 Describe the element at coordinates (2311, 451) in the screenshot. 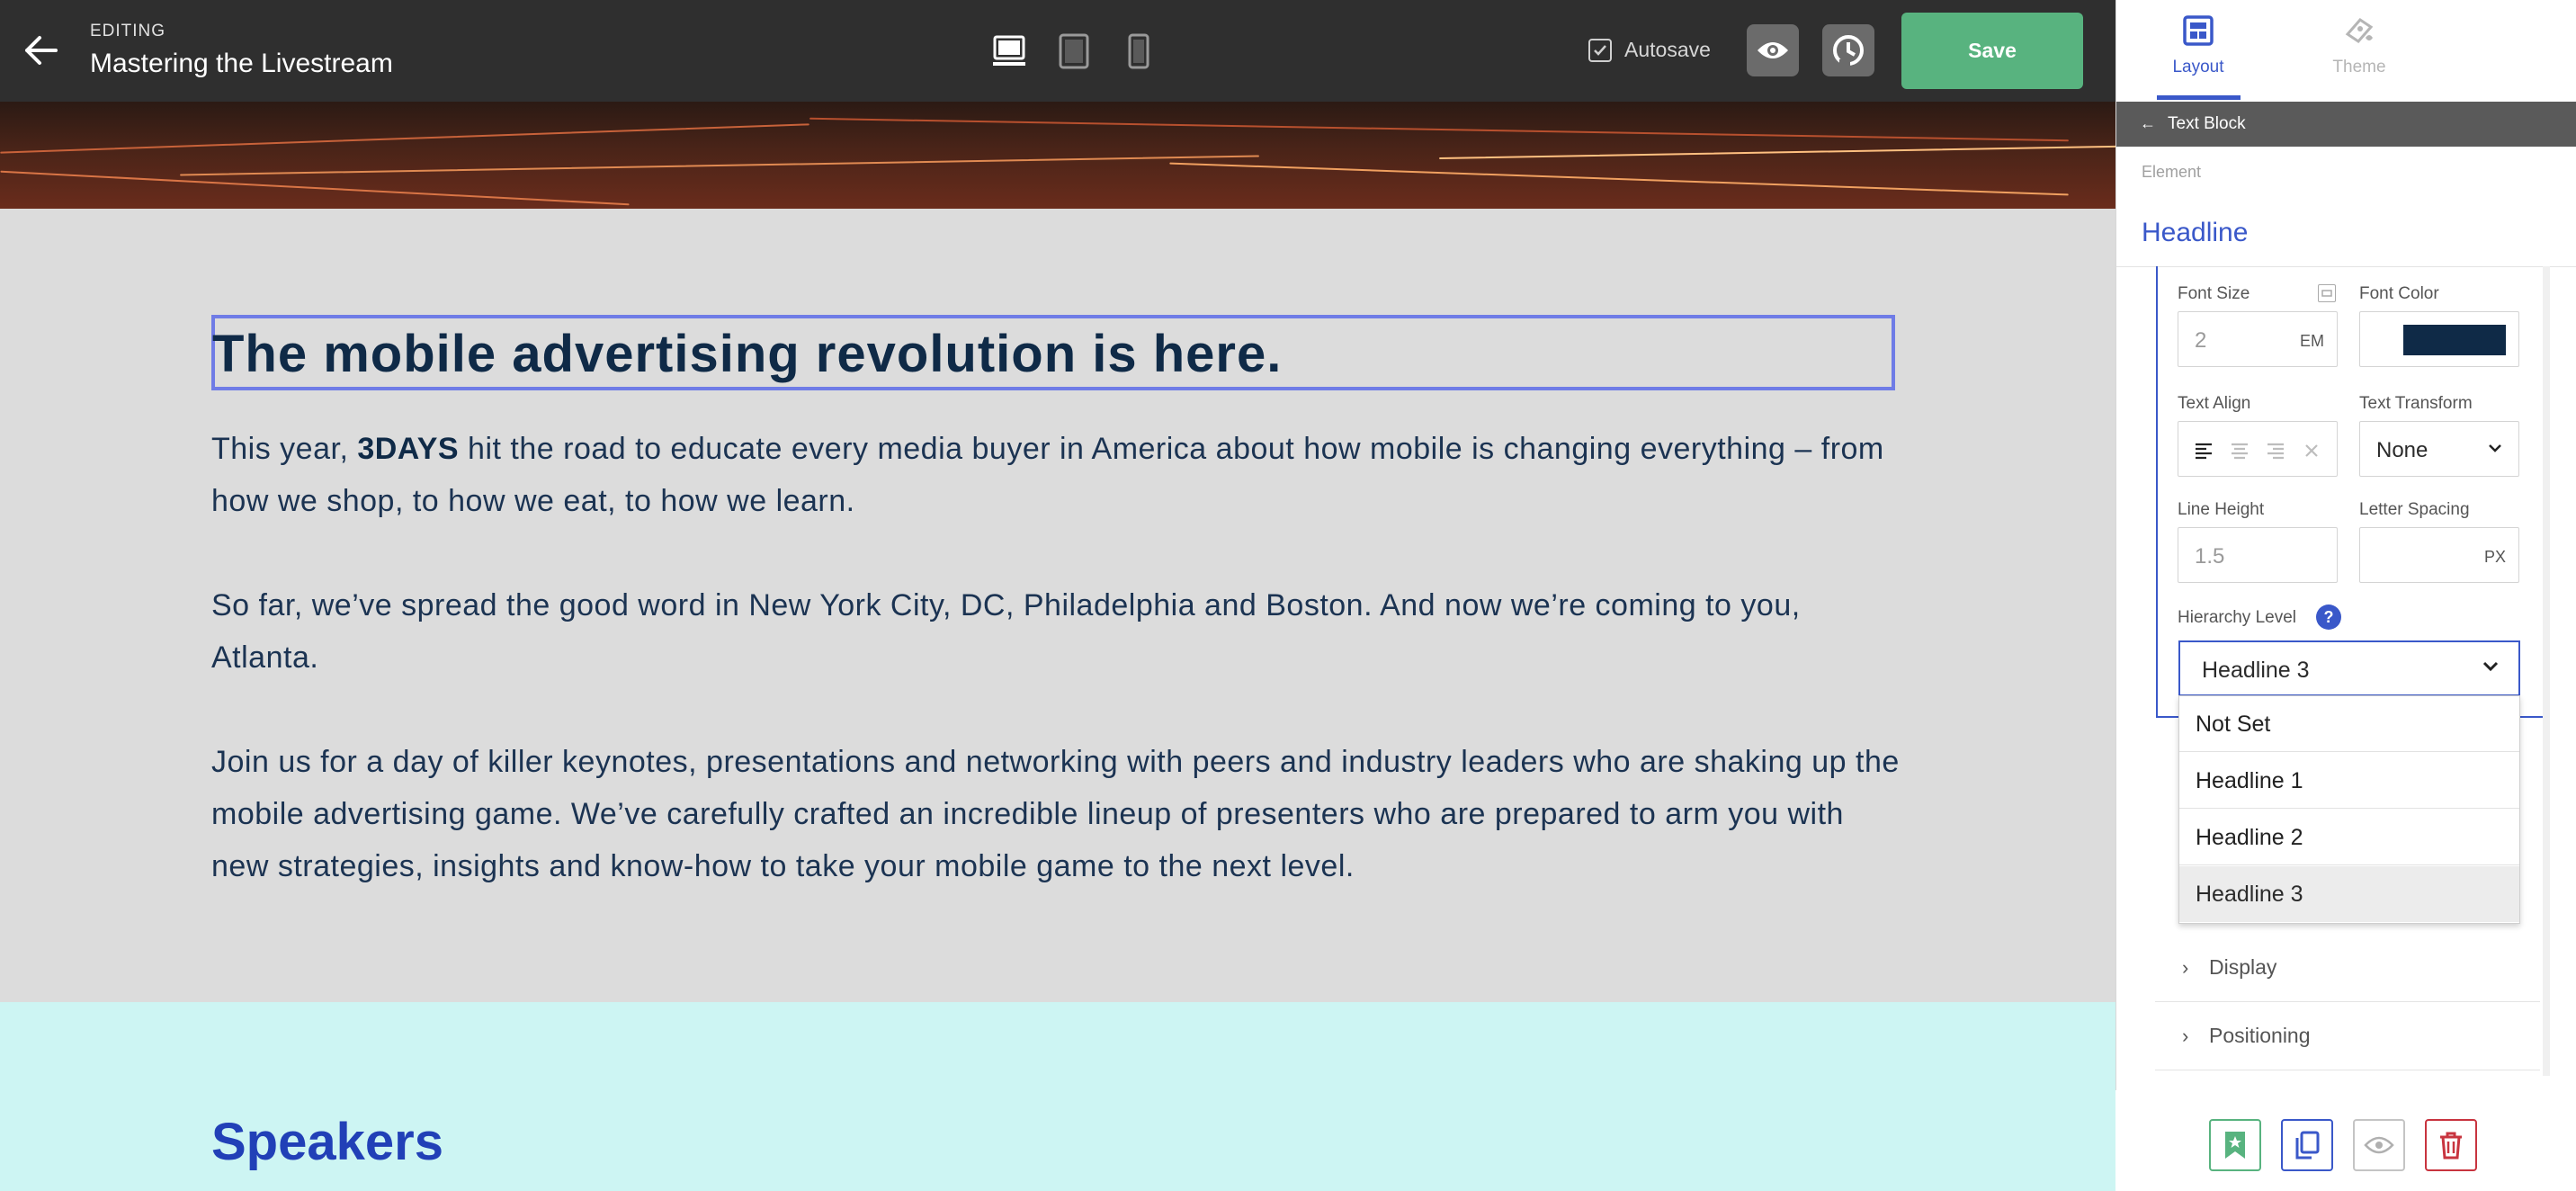

I see `clear-align-icon` at that location.